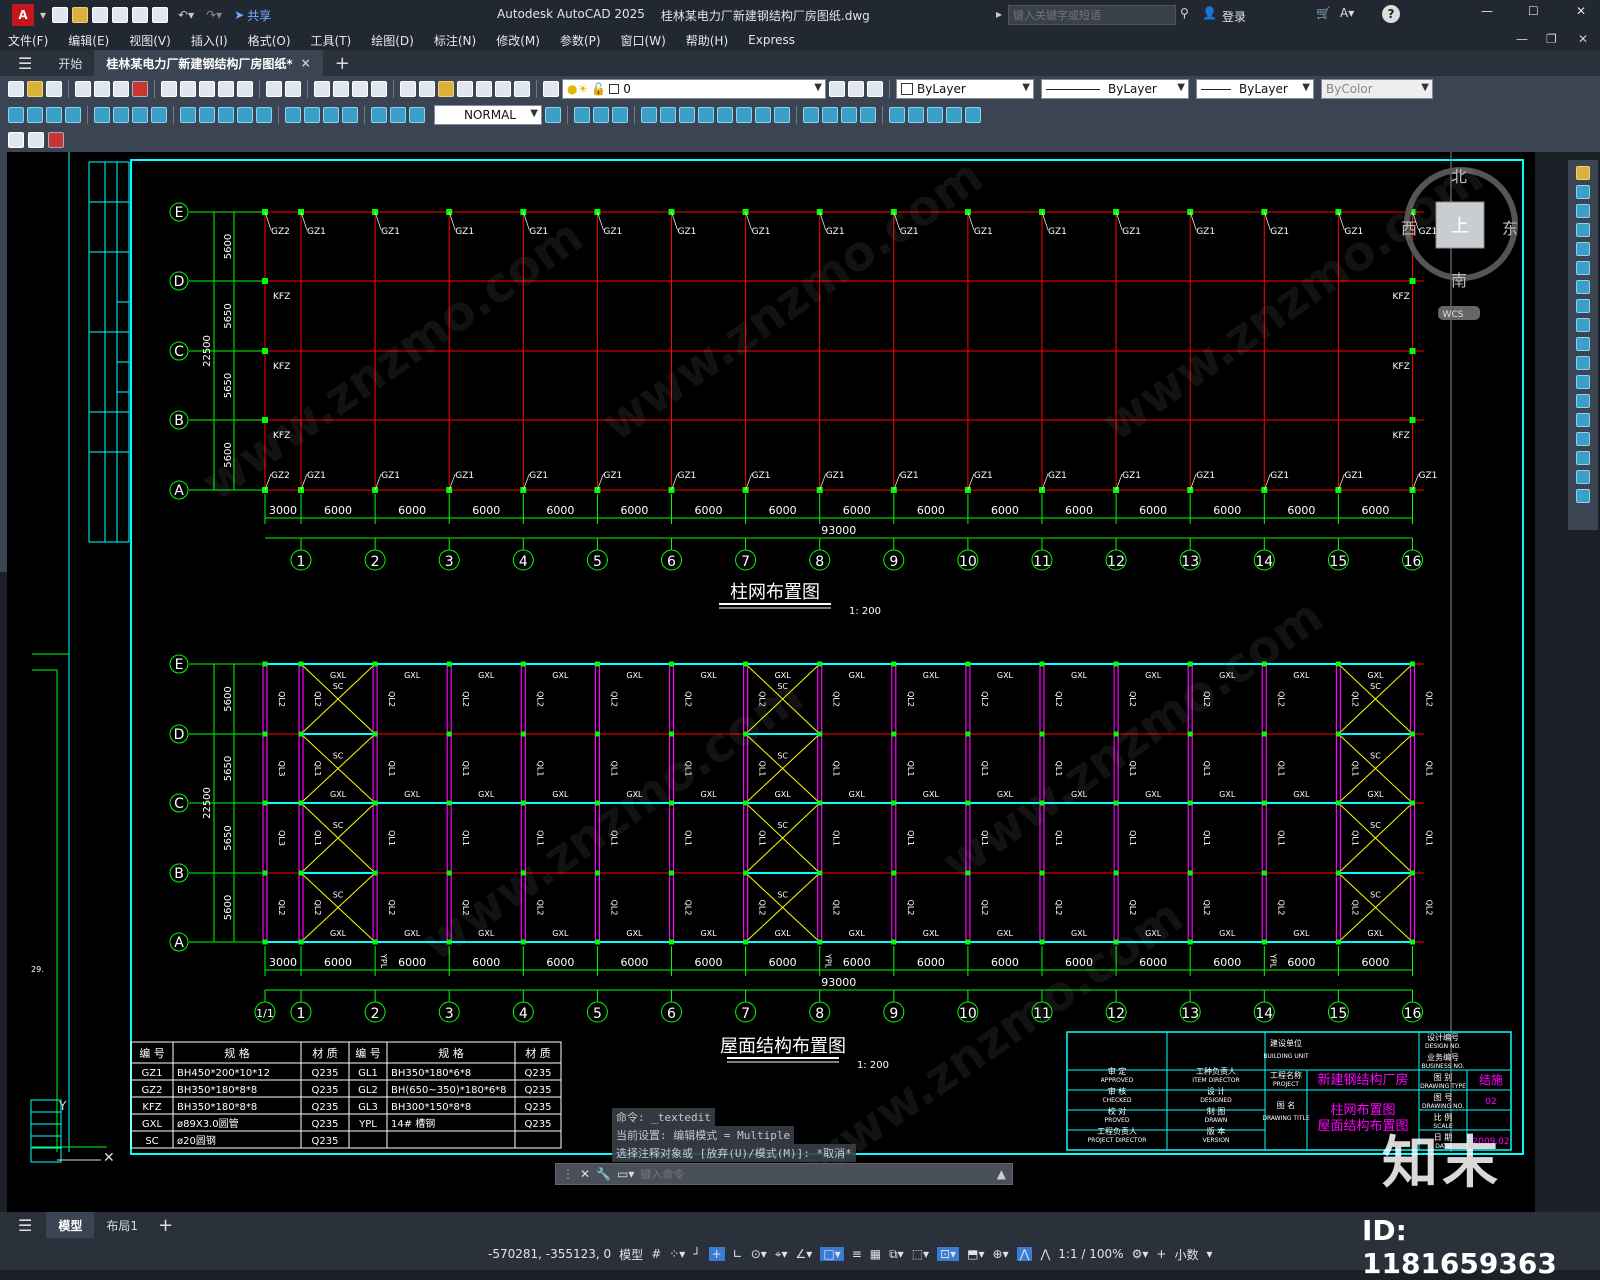 Image resolution: width=1600 pixels, height=1280 pixels. Describe the element at coordinates (781, 1254) in the screenshot. I see `isodraft-icon: ⌖▾` at that location.